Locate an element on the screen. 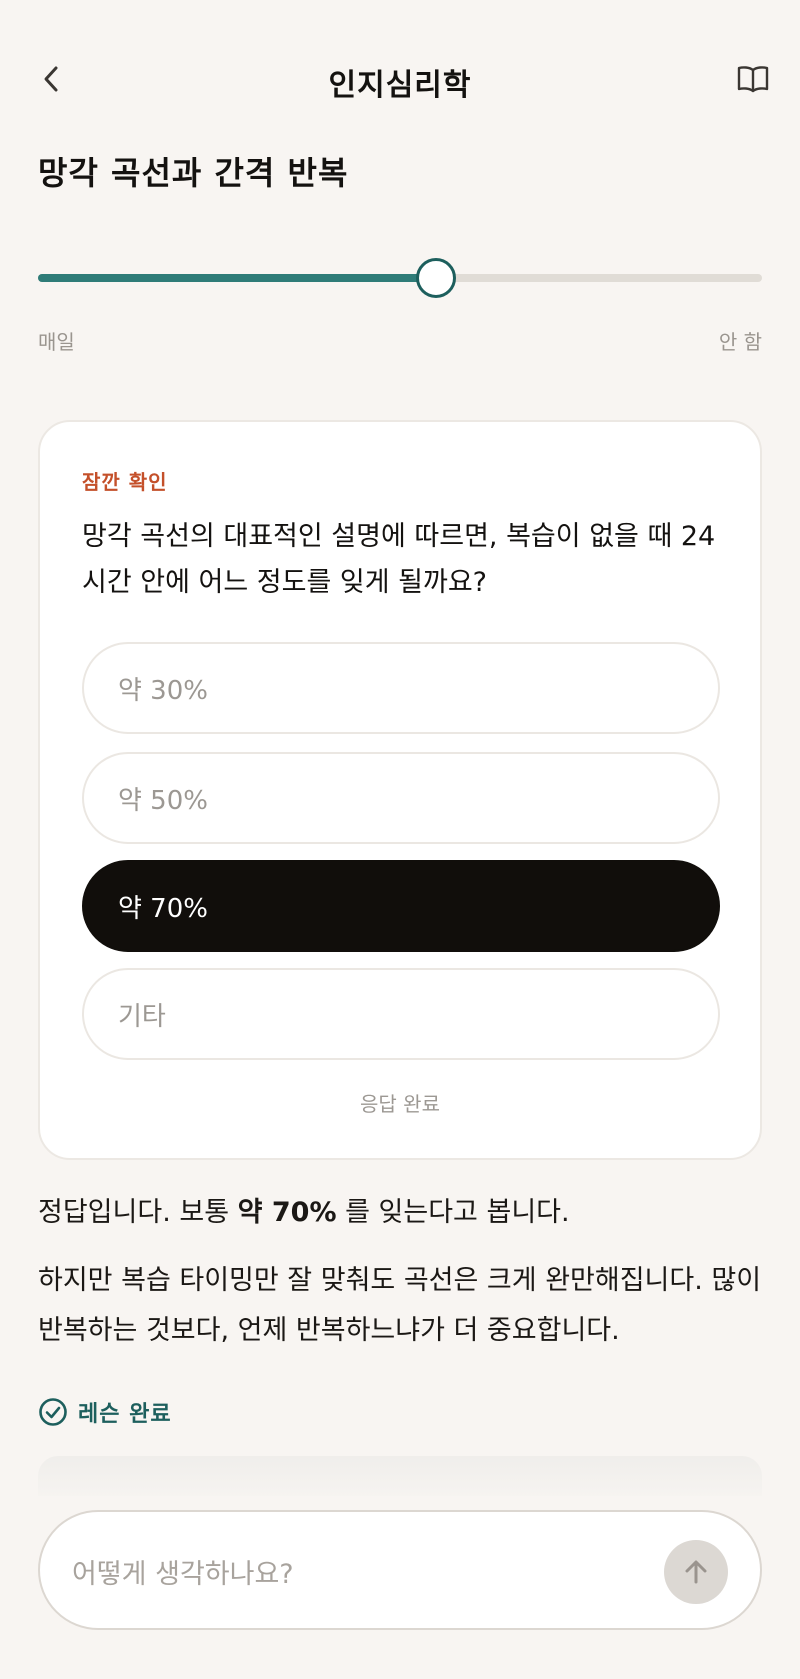 This screenshot has width=800, height=1679. lesson-complete-label: 레슨 완료 is located at coordinates (125, 1414).